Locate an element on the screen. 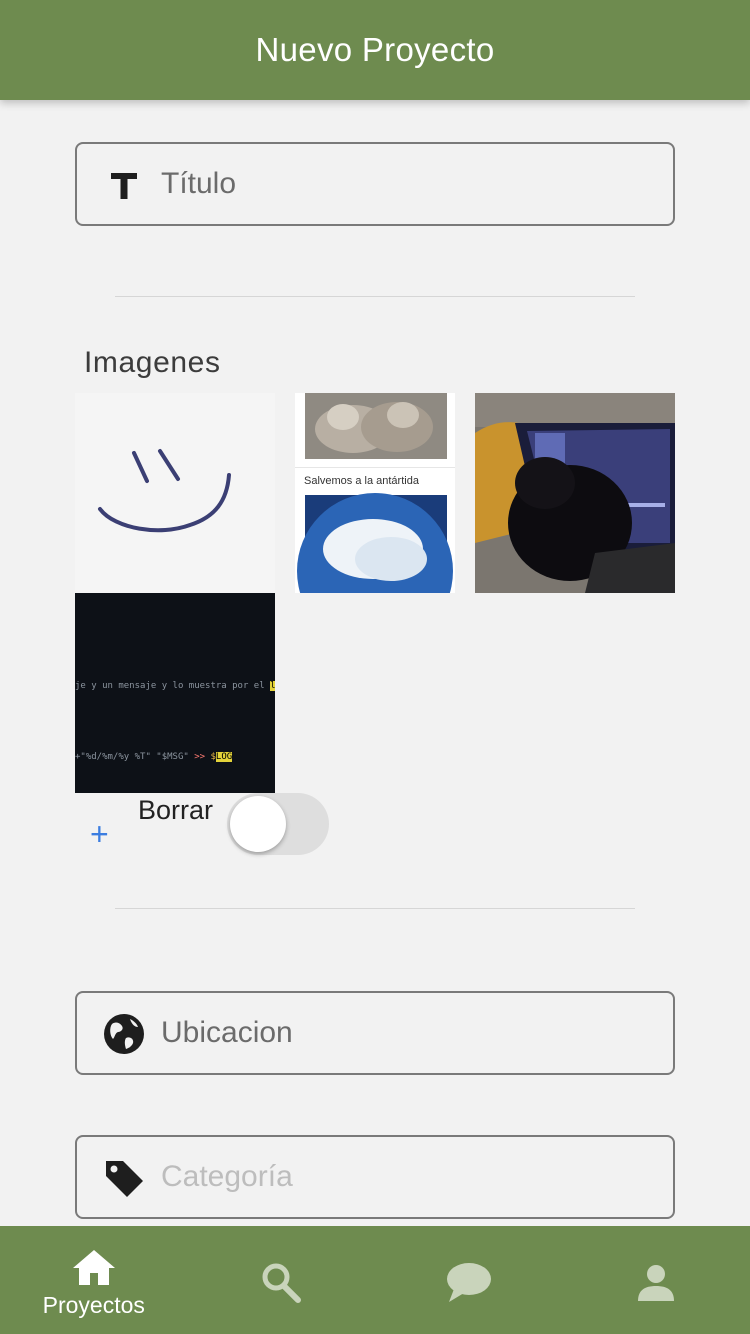 The height and width of the screenshot is (1334, 750). kittens-antarctica-image is located at coordinates (375, 493).